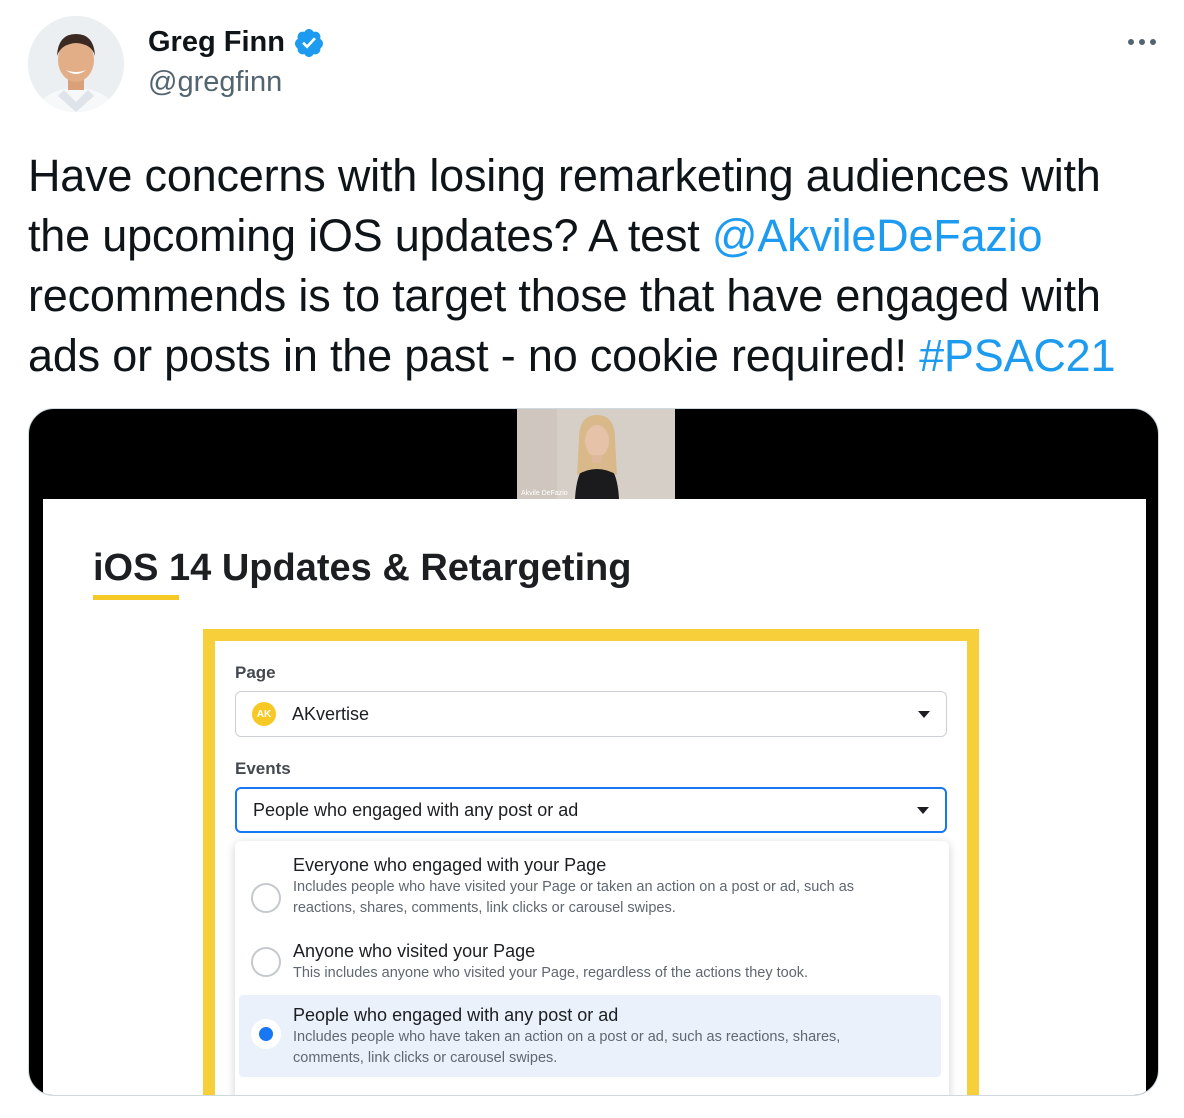 This screenshot has width=1184, height=1118. I want to click on author-name: Greg Finn, so click(236, 42).